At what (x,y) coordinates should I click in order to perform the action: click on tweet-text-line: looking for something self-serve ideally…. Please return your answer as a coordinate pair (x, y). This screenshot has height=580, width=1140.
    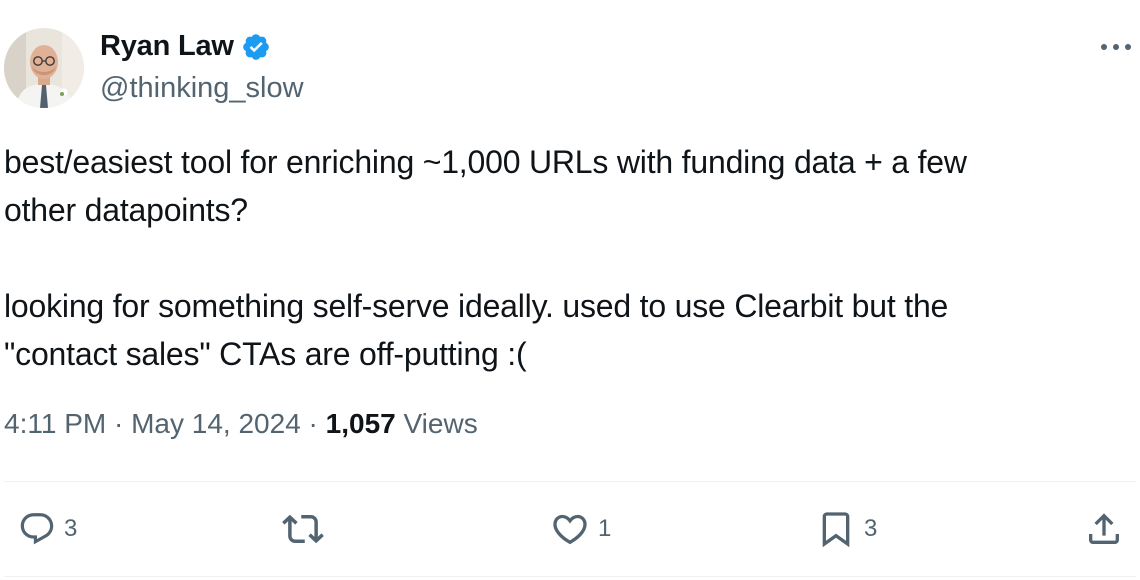
    Looking at the image, I should click on (476, 306).